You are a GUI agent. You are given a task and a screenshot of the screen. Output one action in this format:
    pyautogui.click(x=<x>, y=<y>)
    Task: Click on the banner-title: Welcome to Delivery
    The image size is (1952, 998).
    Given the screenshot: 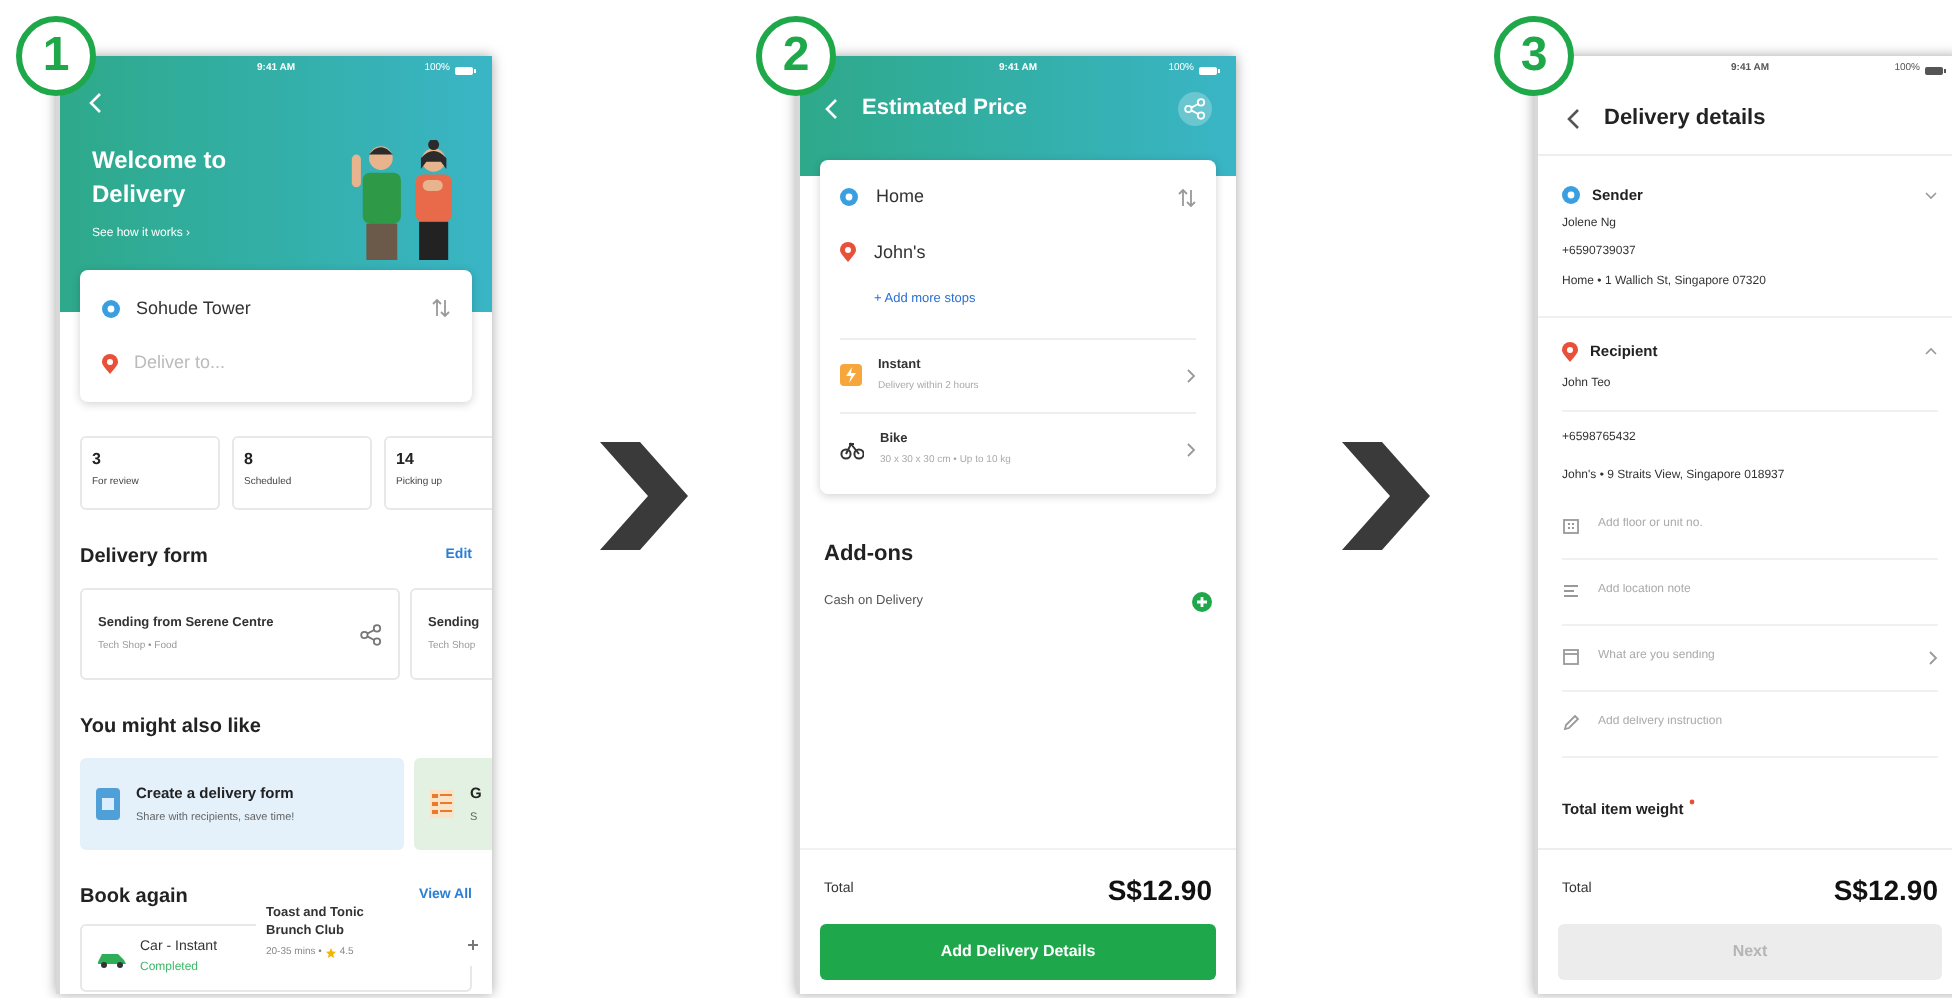 What is the action you would take?
    pyautogui.click(x=160, y=178)
    